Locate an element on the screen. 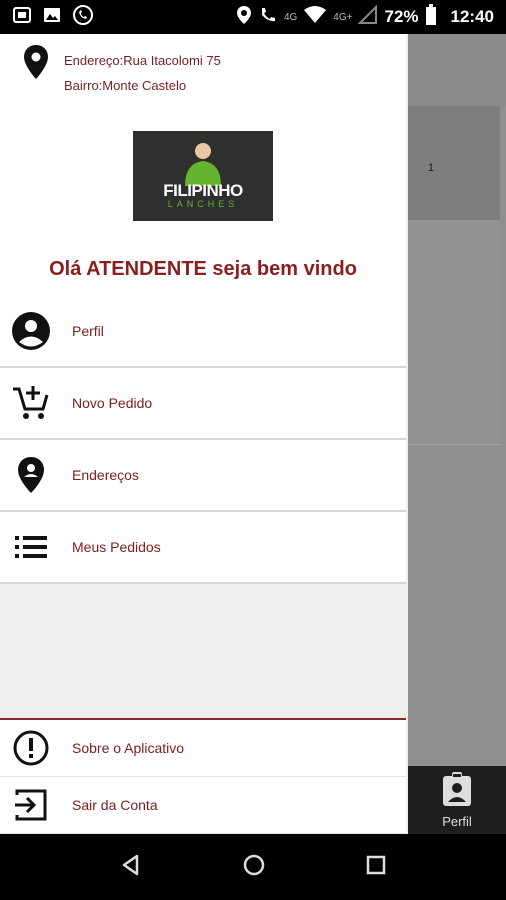 The image size is (506, 900). back-button is located at coordinates (131, 867).